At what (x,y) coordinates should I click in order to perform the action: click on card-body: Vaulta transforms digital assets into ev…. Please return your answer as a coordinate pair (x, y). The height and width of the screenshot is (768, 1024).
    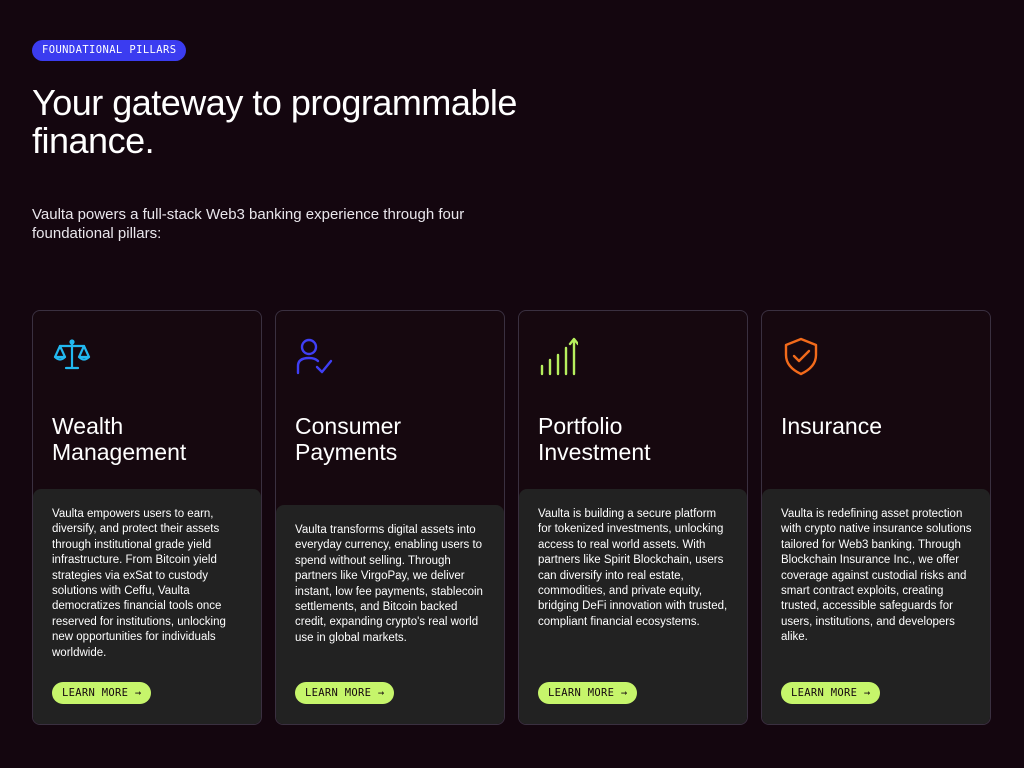
    Looking at the image, I should click on (390, 614).